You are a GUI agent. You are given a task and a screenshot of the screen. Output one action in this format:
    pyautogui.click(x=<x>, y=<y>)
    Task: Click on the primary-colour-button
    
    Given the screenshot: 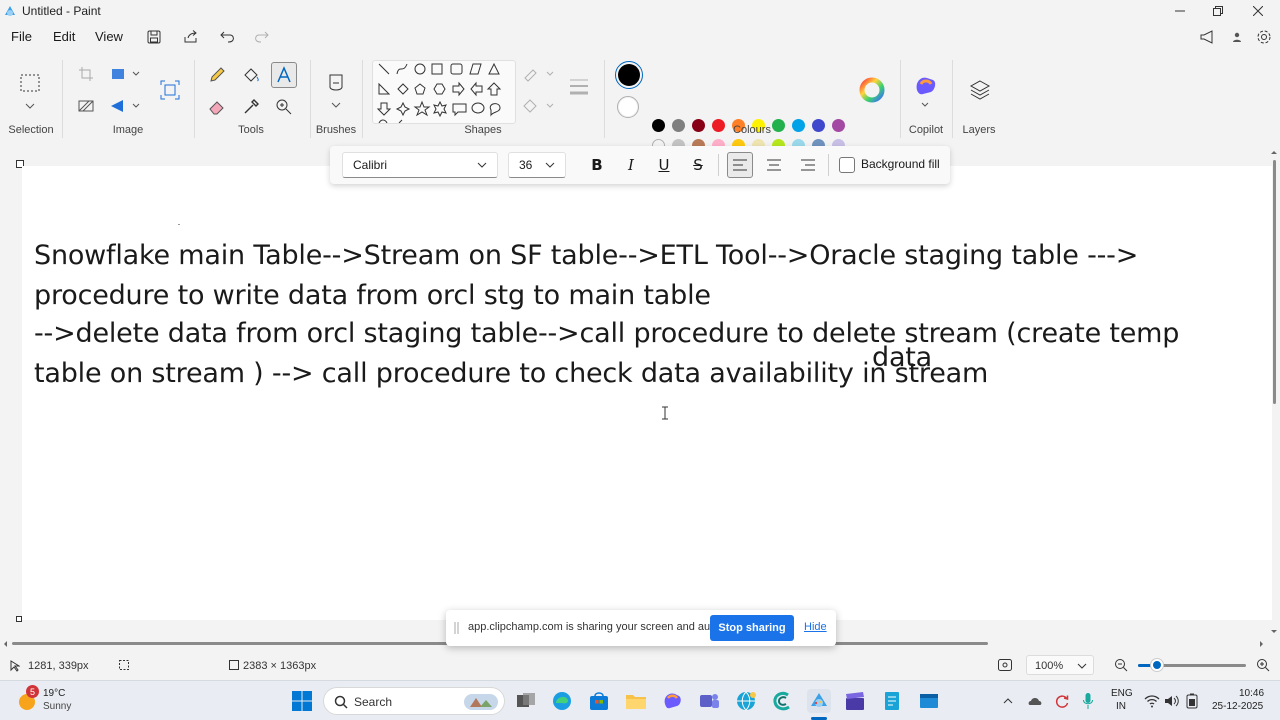 What is the action you would take?
    pyautogui.click(x=629, y=75)
    